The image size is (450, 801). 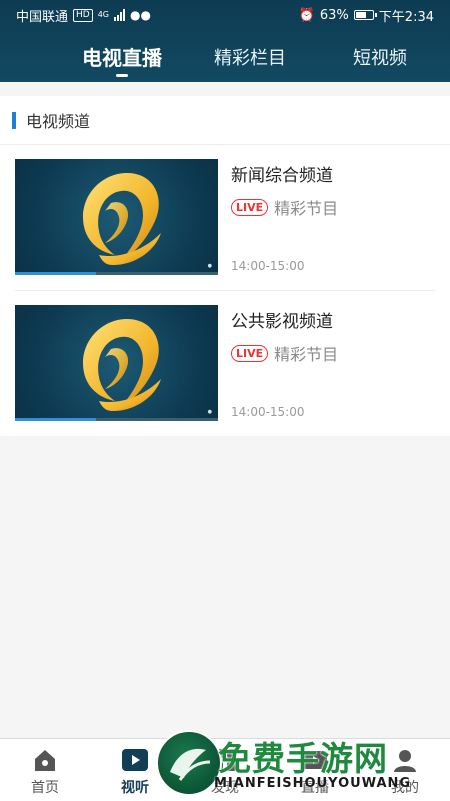 I want to click on watermark-subtitle: MIANFEISHOUYOUWANG, so click(x=313, y=783).